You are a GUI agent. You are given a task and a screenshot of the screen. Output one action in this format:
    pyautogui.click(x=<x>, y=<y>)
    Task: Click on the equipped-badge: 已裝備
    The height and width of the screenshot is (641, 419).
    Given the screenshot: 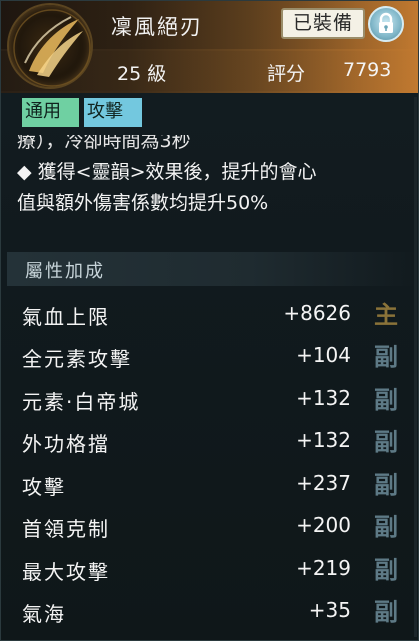 What is the action you would take?
    pyautogui.click(x=323, y=23)
    